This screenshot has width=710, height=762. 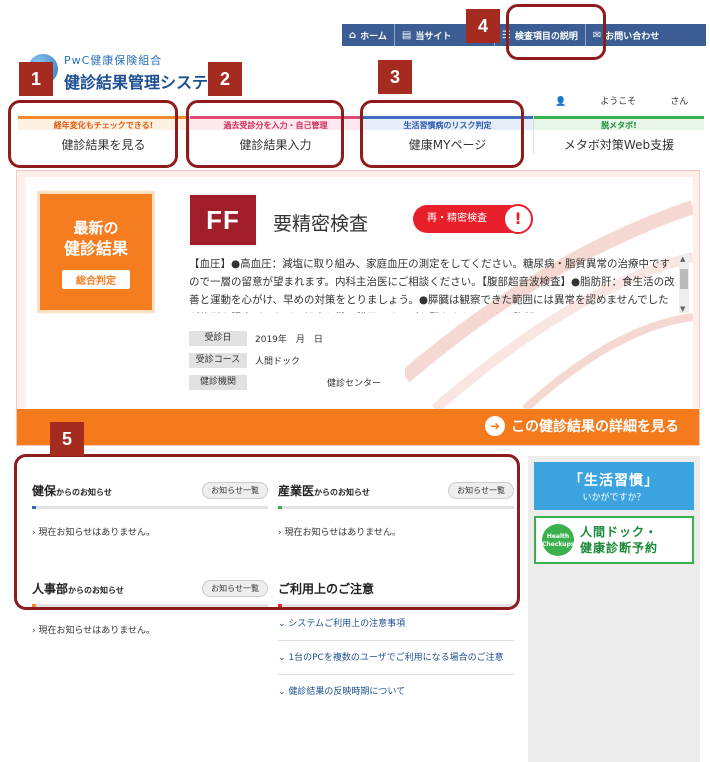 What do you see at coordinates (614, 486) in the screenshot?
I see `lifestyle-banner: 「生活習慣」 いかがですか？` at bounding box center [614, 486].